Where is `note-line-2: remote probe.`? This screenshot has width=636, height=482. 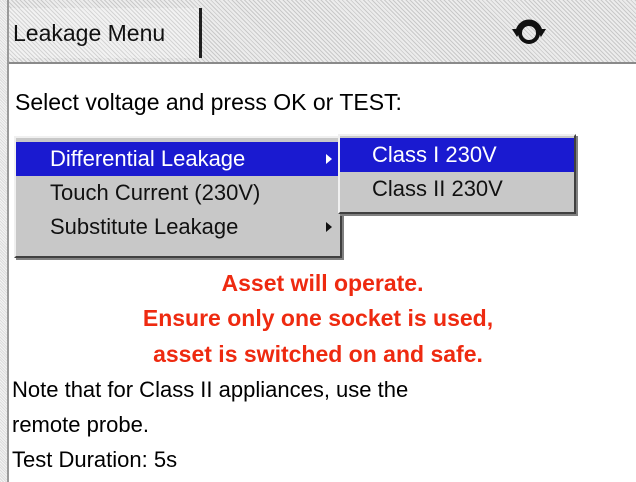 note-line-2: remote probe. is located at coordinates (80, 424).